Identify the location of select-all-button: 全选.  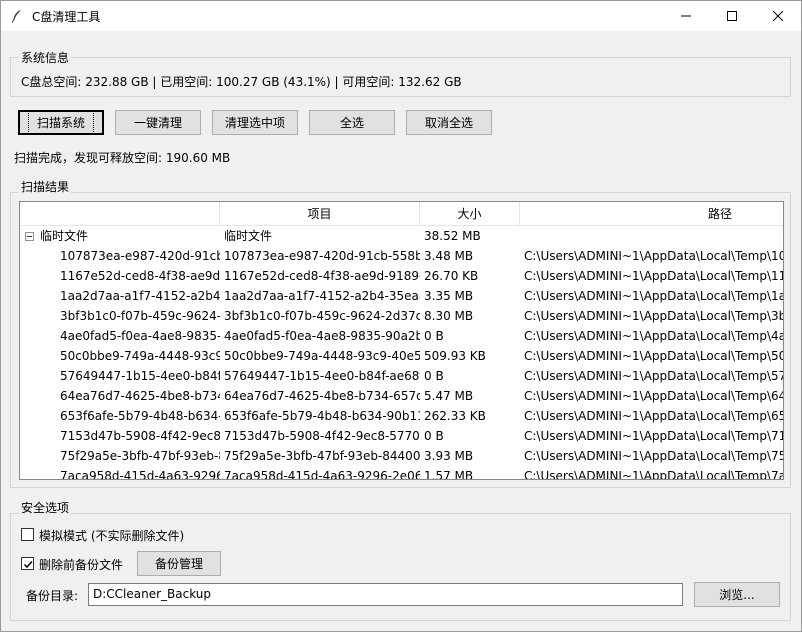
(352, 122).